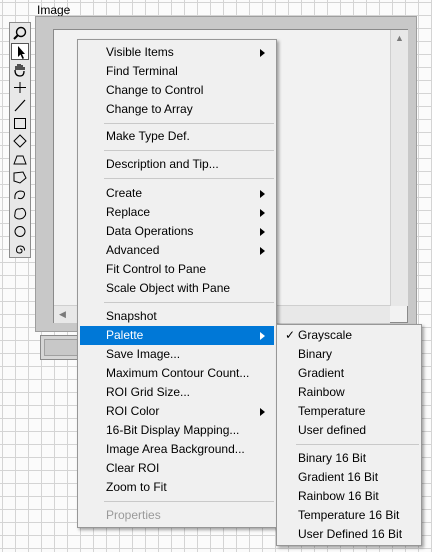 This screenshot has height=552, width=432. I want to click on annulus-icon, so click(20, 159).